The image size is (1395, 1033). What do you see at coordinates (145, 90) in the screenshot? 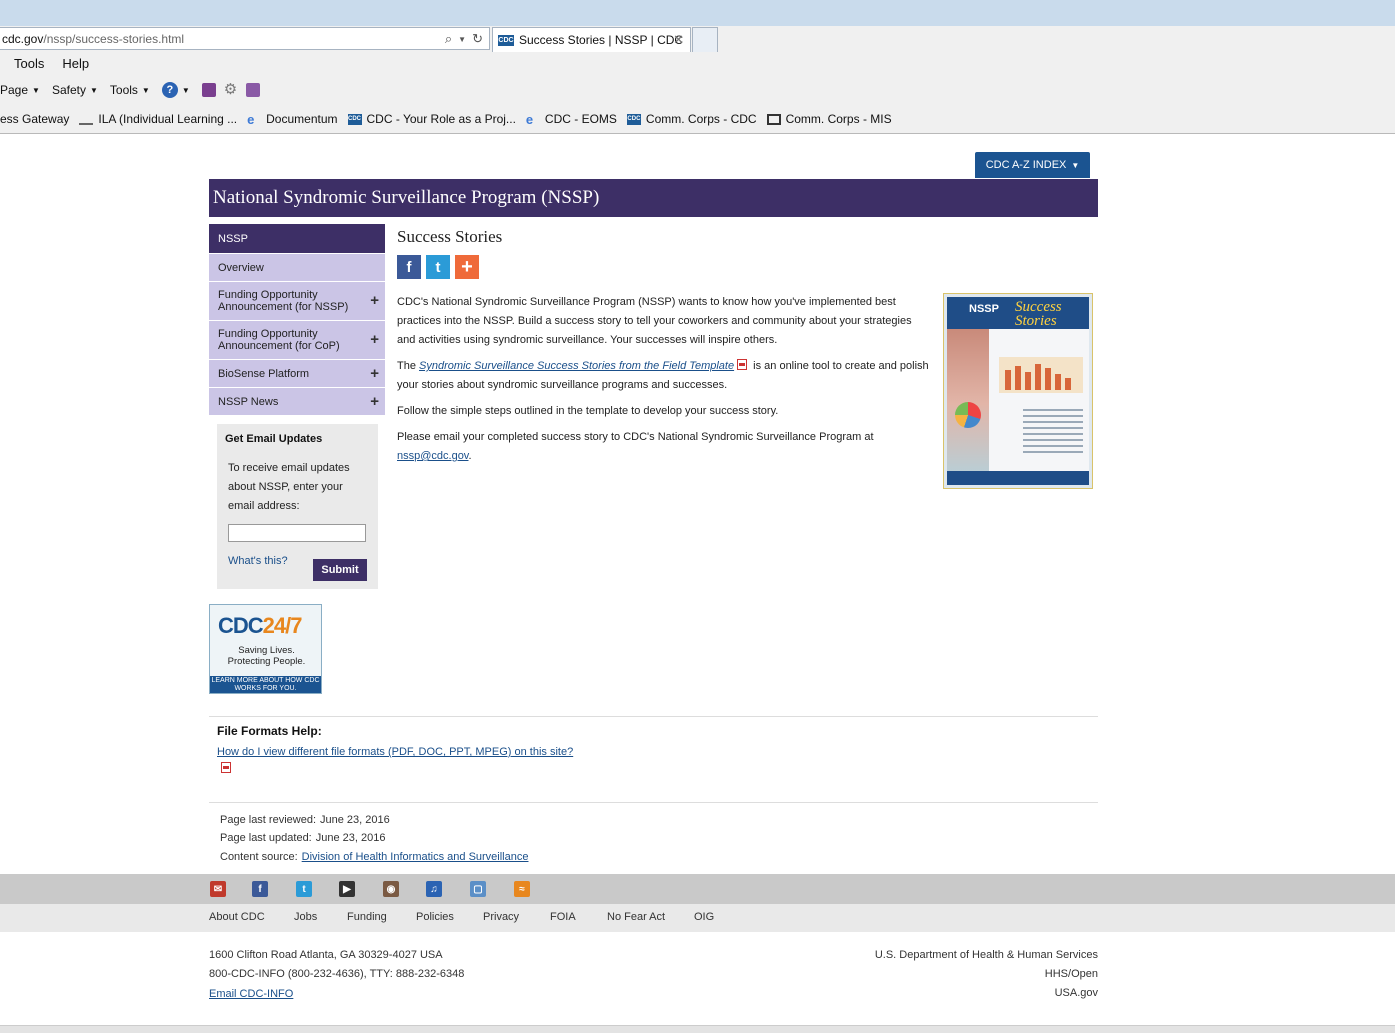
I see `chevron-down-icon: ▼` at bounding box center [145, 90].